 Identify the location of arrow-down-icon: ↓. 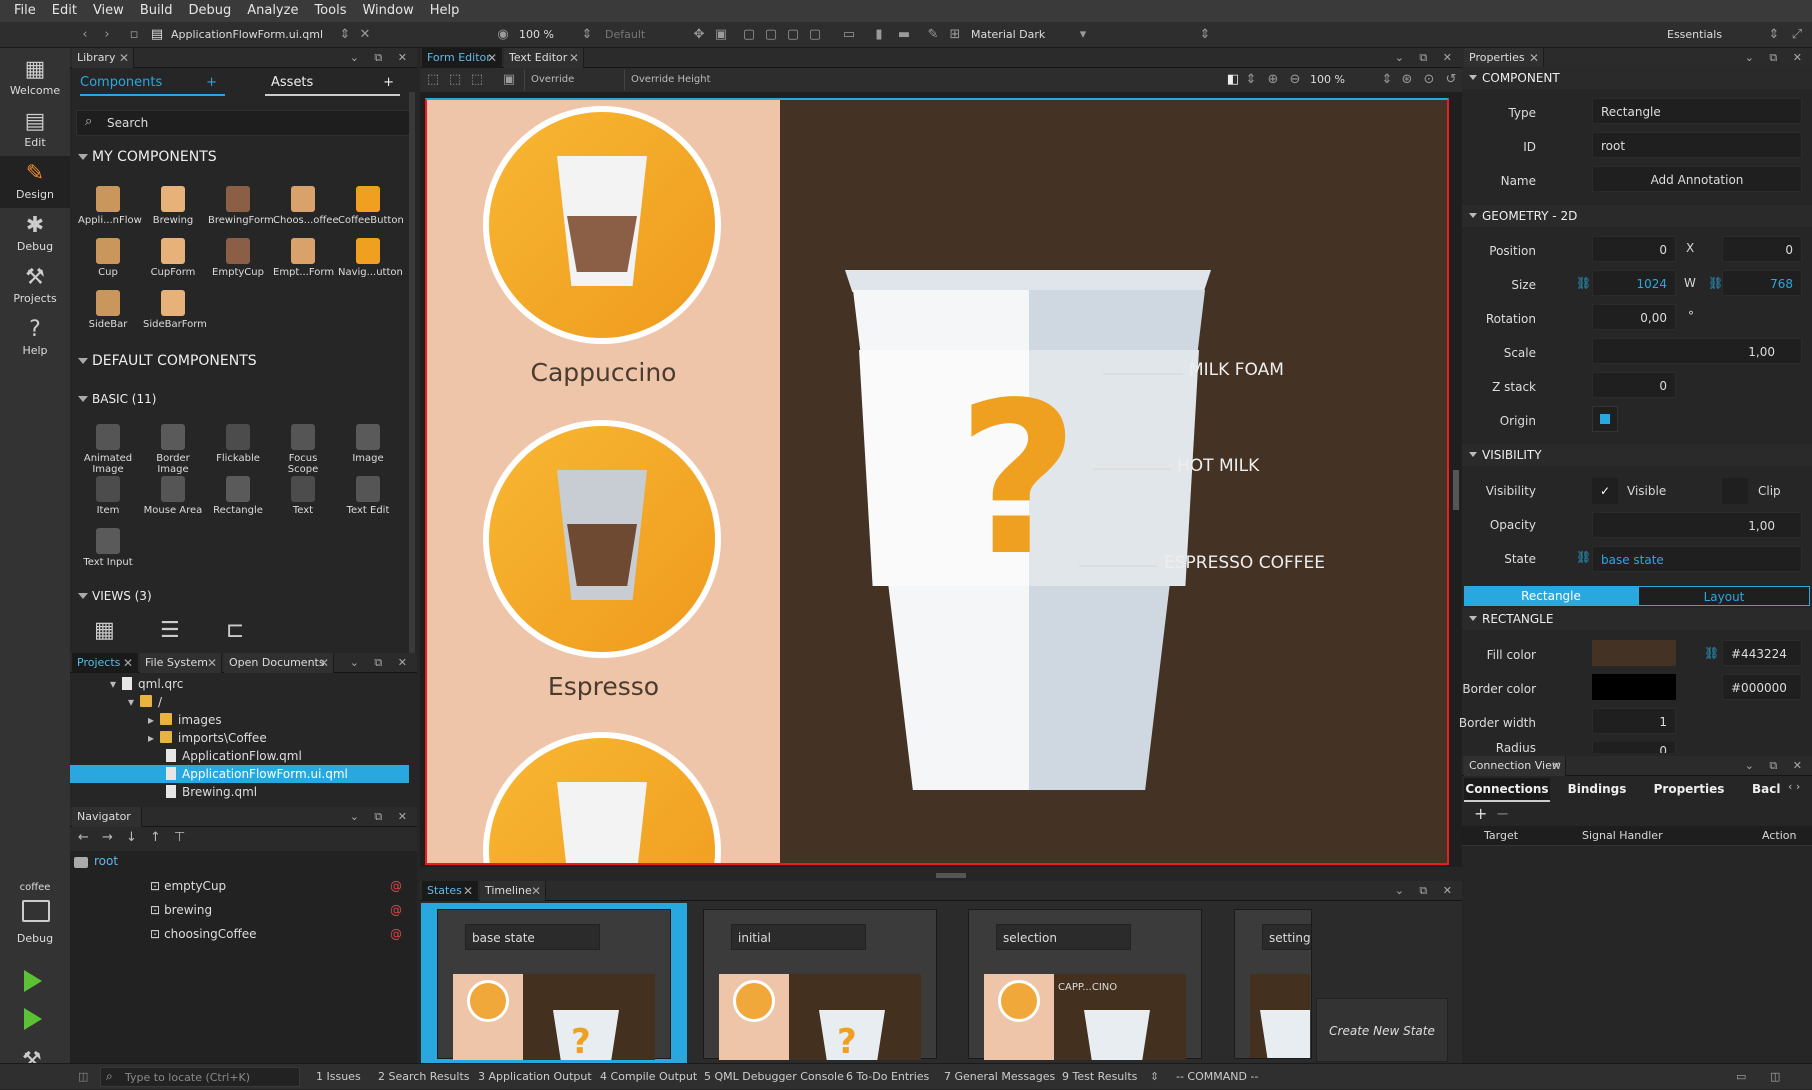
(131, 837).